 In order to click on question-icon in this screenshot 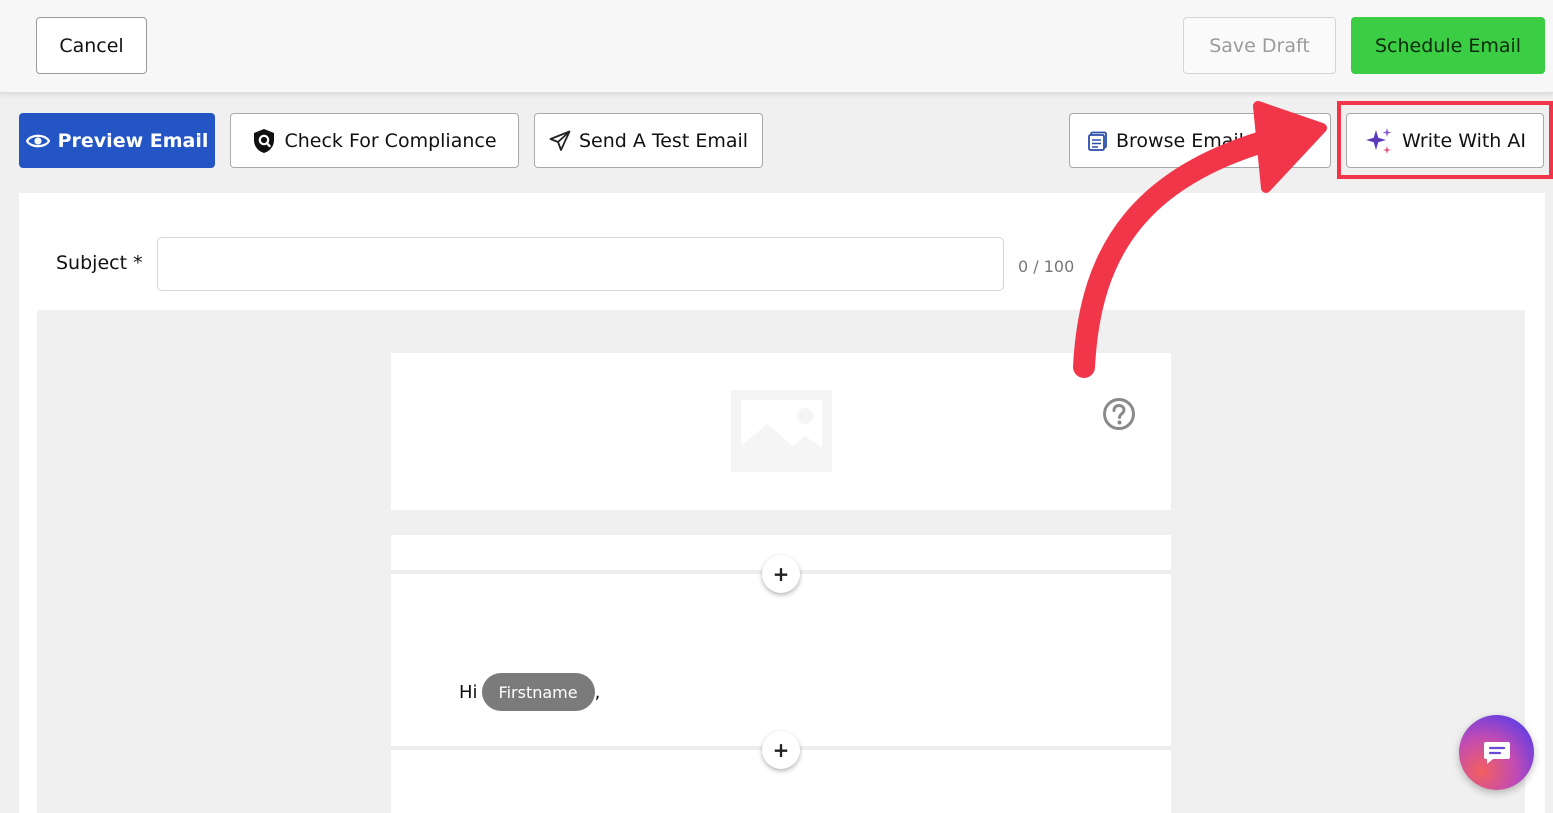, I will do `click(1119, 414)`.